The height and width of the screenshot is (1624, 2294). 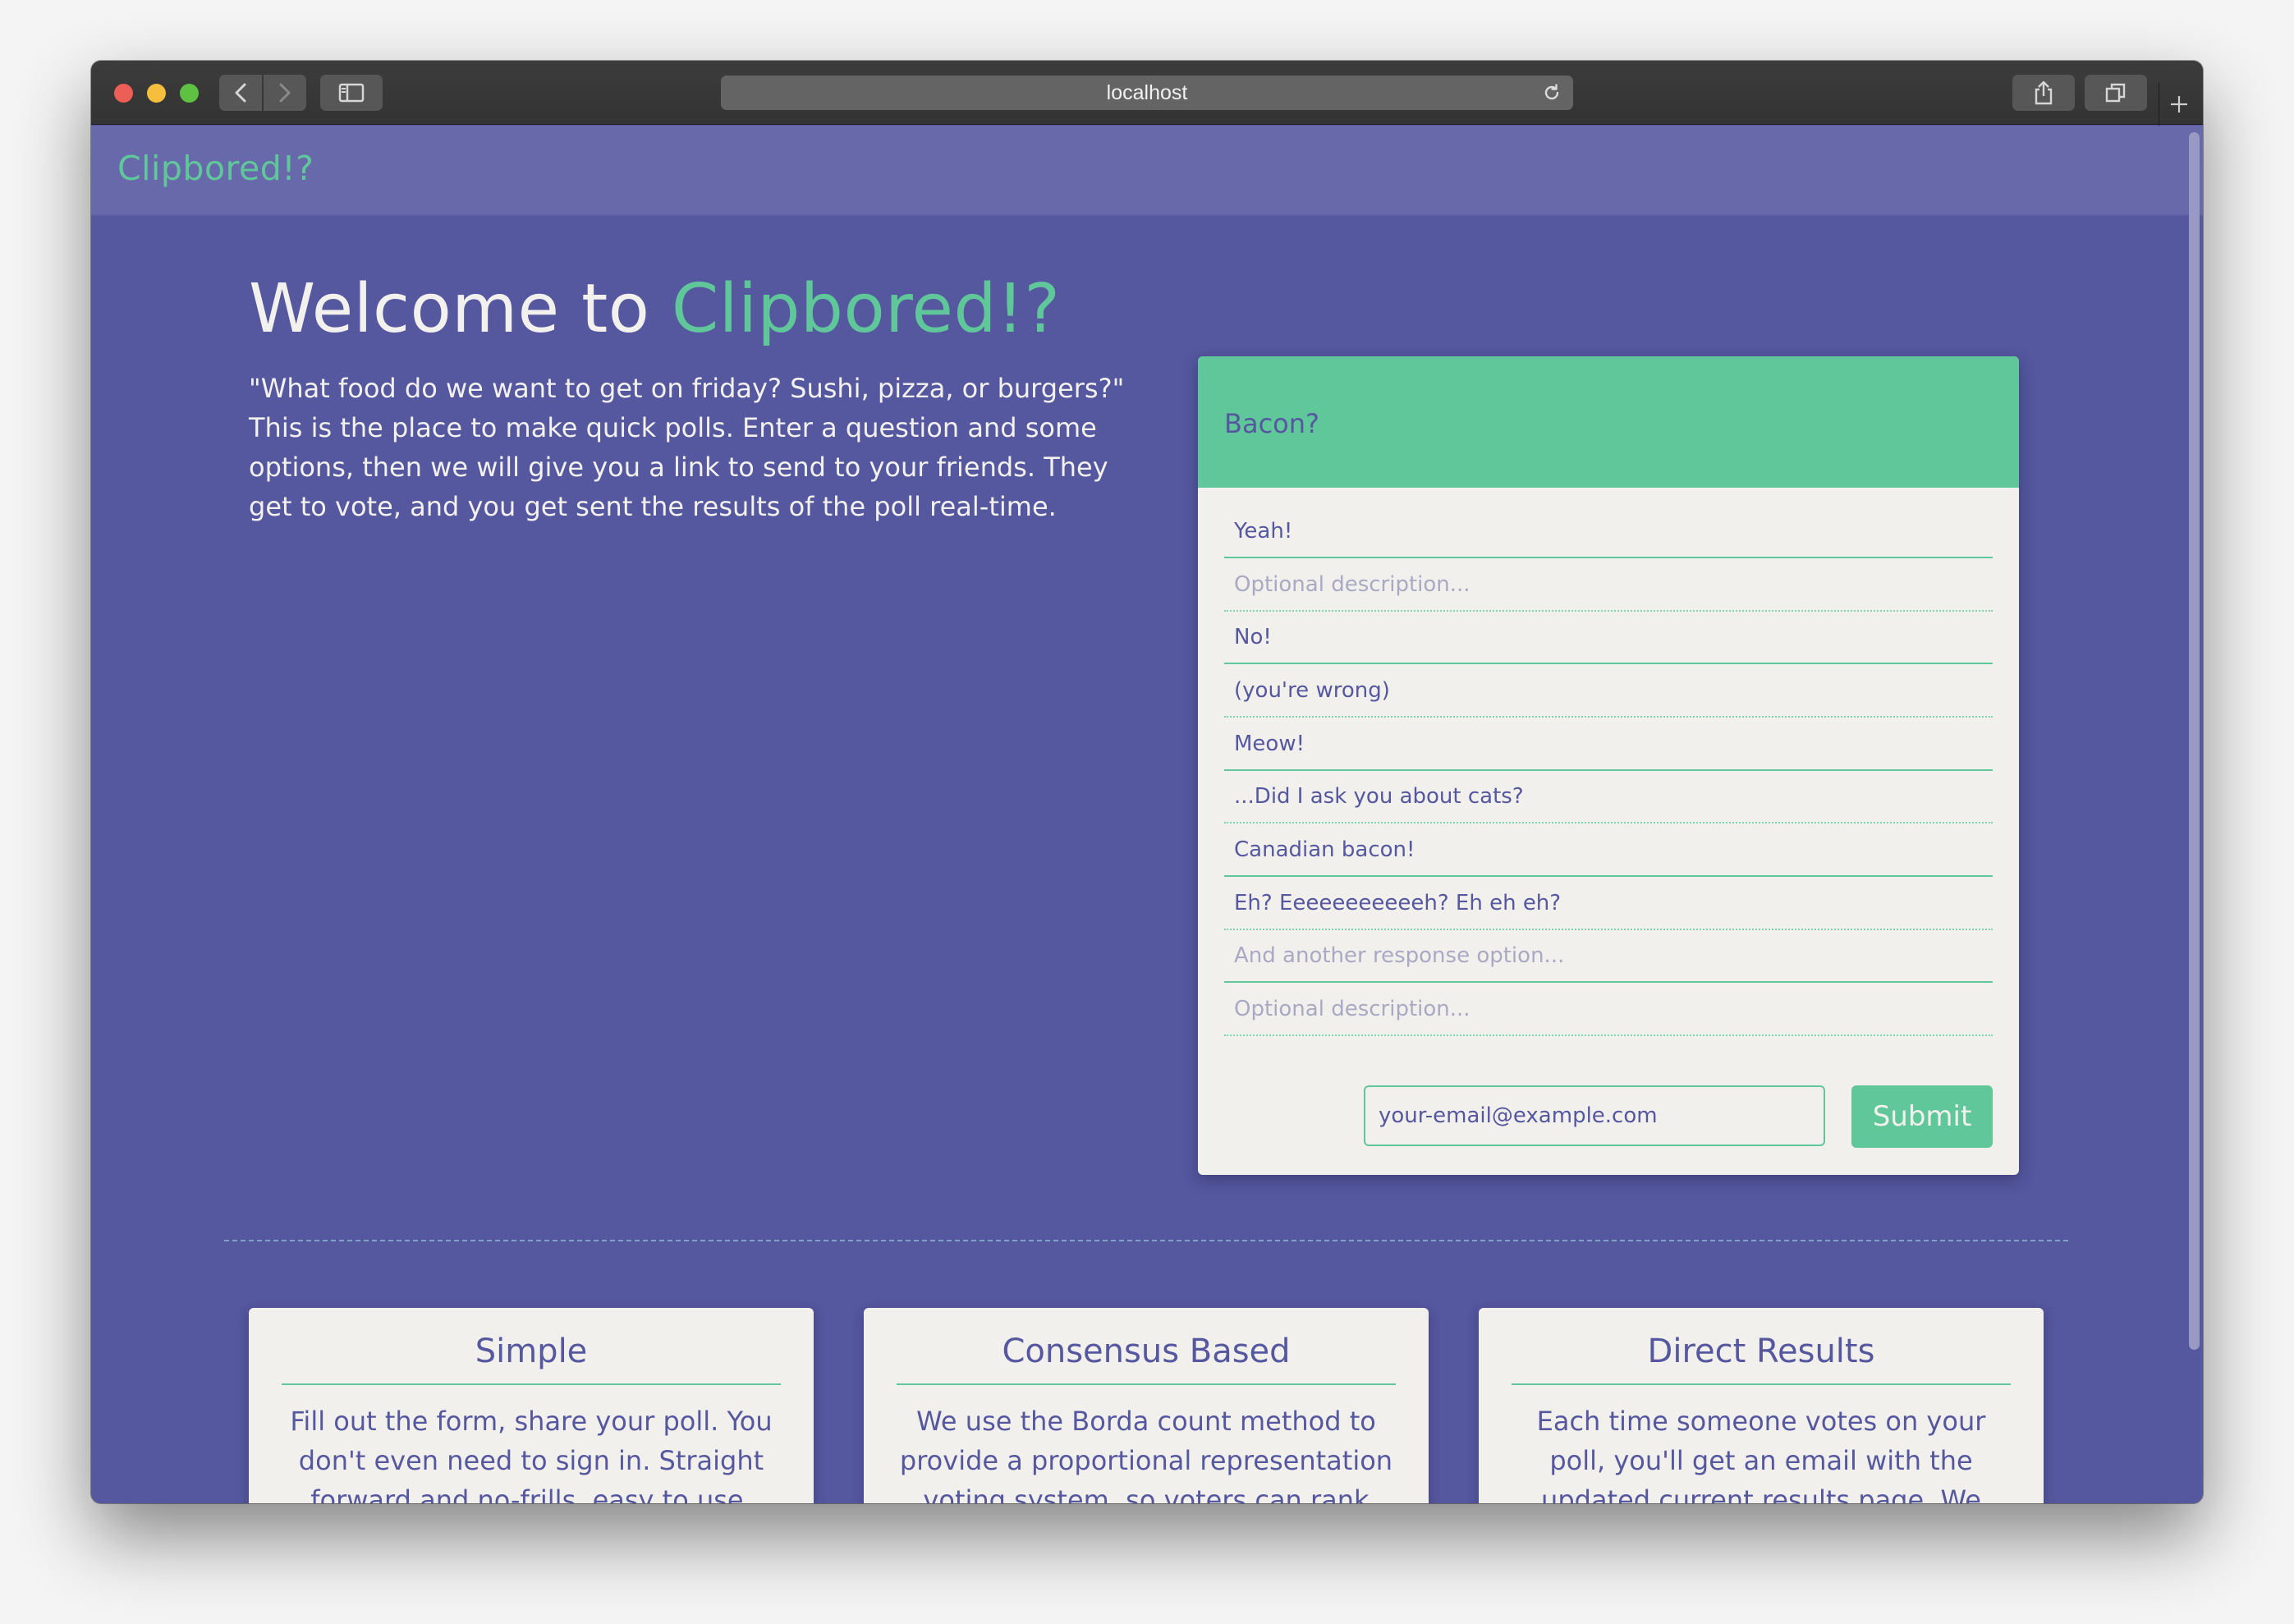 I want to click on option-input: Canadian bacon!, so click(x=1609, y=850).